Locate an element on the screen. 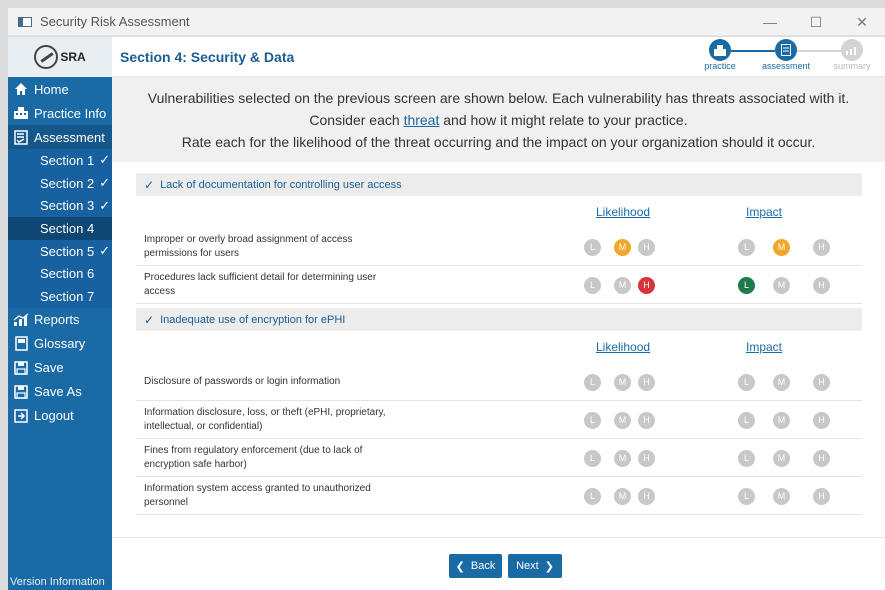 The image size is (885, 590). sidebar-section-4: Section 4 is located at coordinates (60, 228).